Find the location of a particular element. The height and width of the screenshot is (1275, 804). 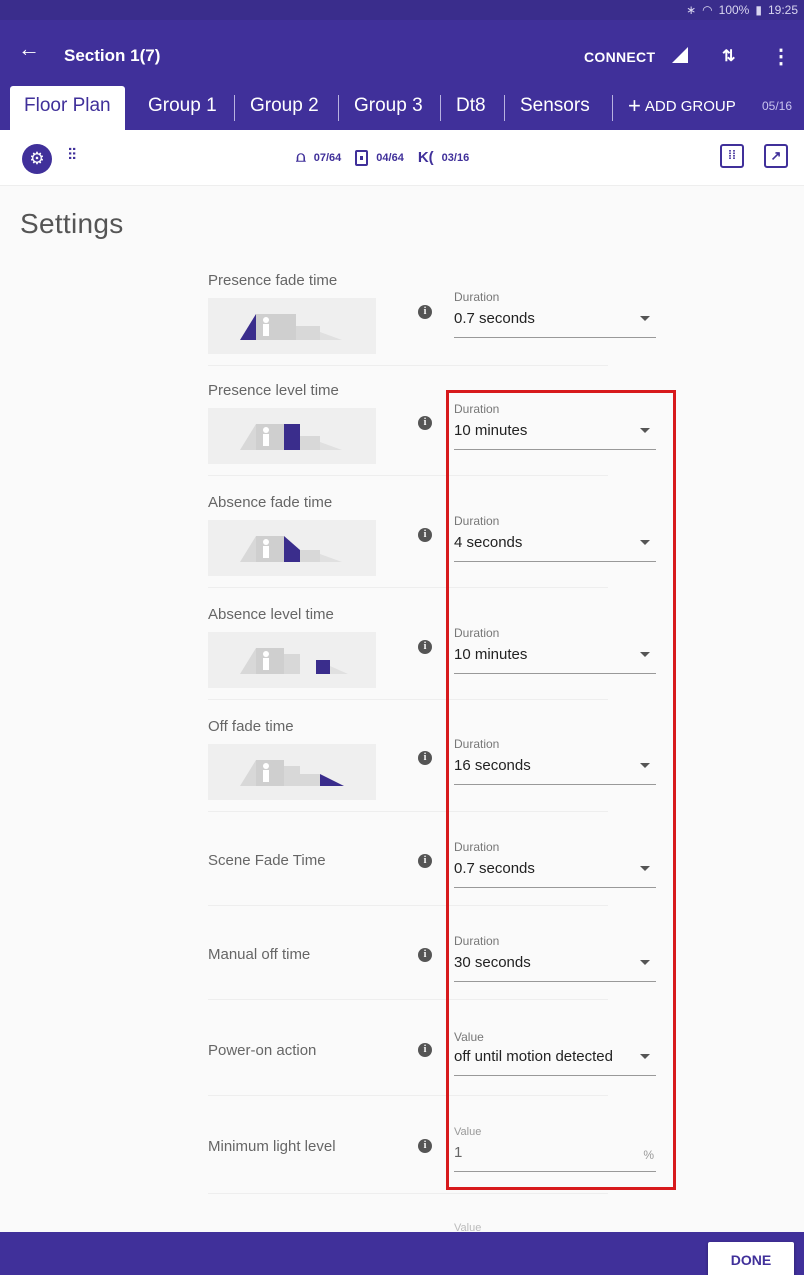

add-group-label: ADD GROUP is located at coordinates (690, 106).